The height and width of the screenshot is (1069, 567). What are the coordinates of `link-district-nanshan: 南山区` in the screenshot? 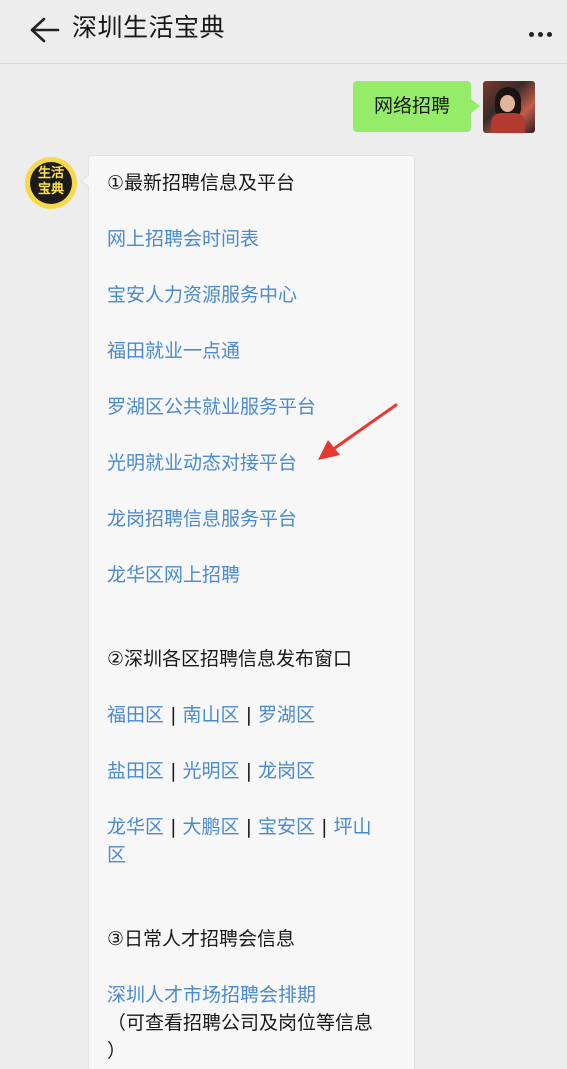 It's located at (211, 715).